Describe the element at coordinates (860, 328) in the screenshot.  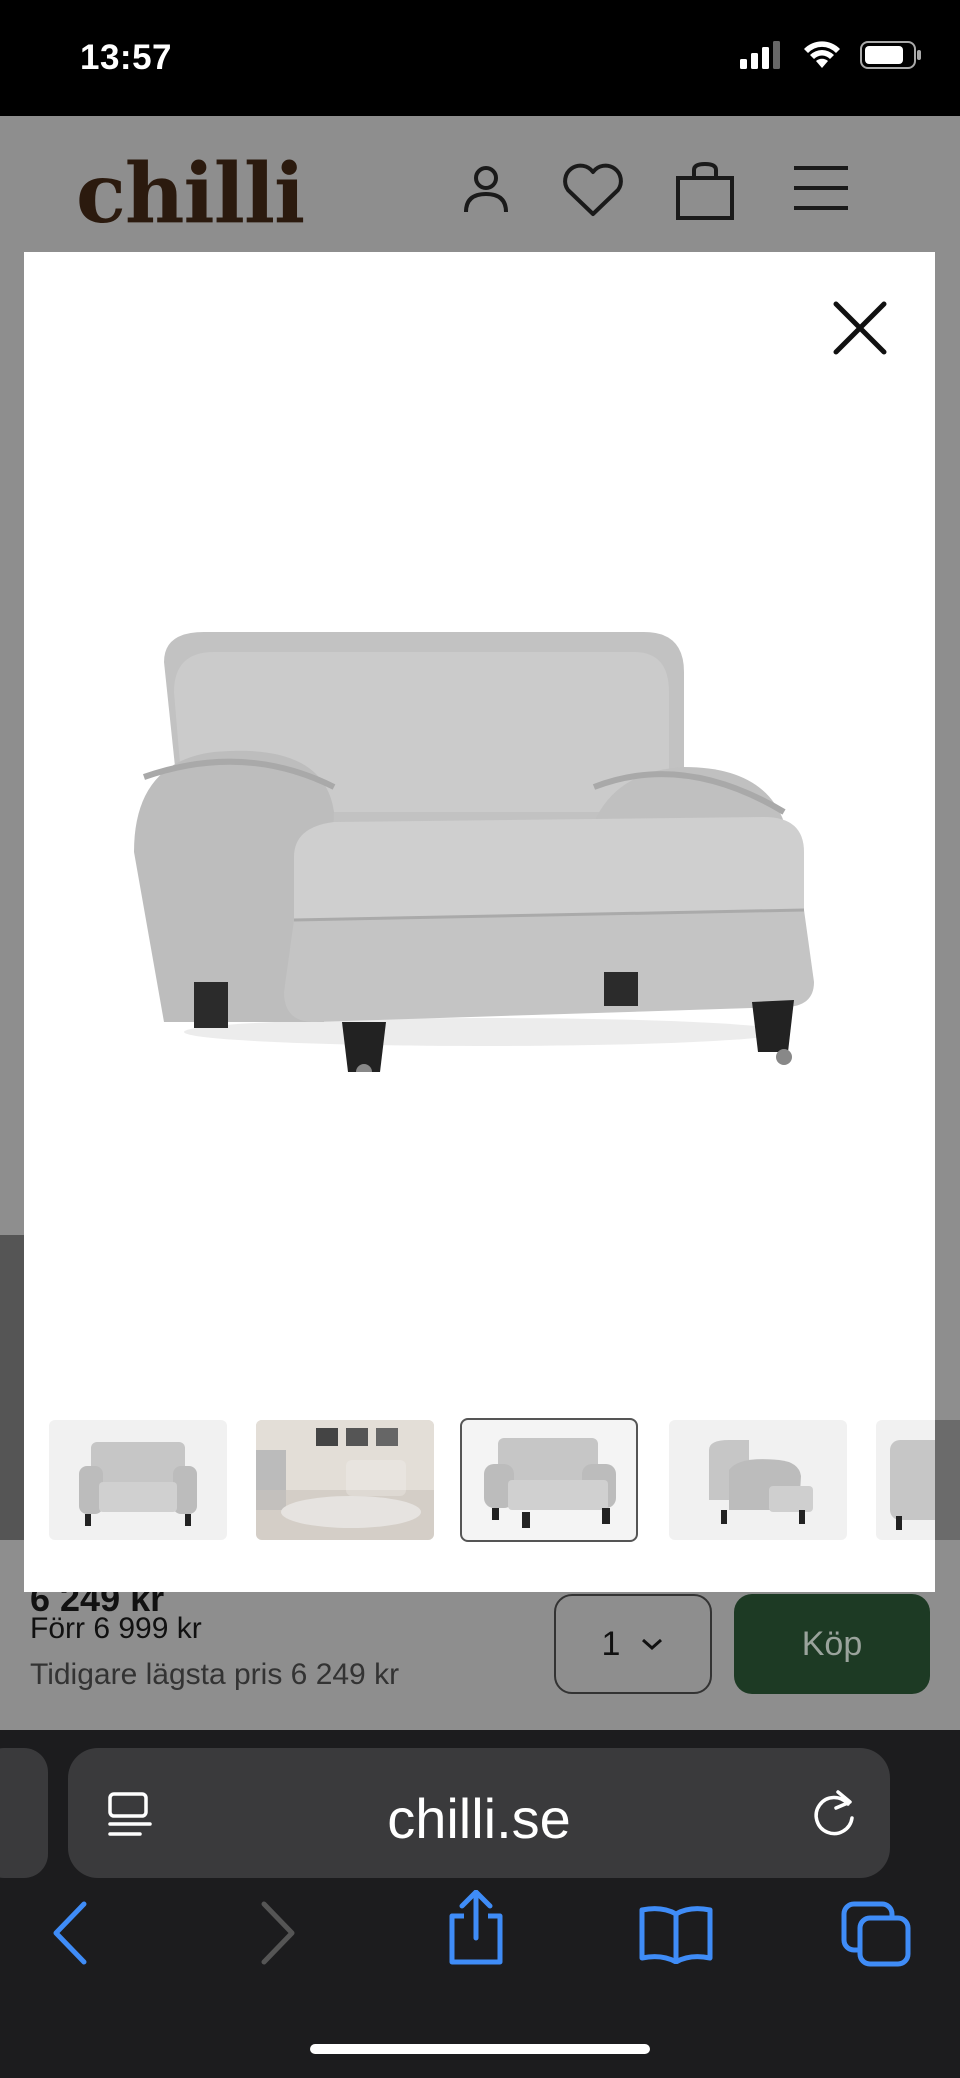
I see `close-icon` at that location.